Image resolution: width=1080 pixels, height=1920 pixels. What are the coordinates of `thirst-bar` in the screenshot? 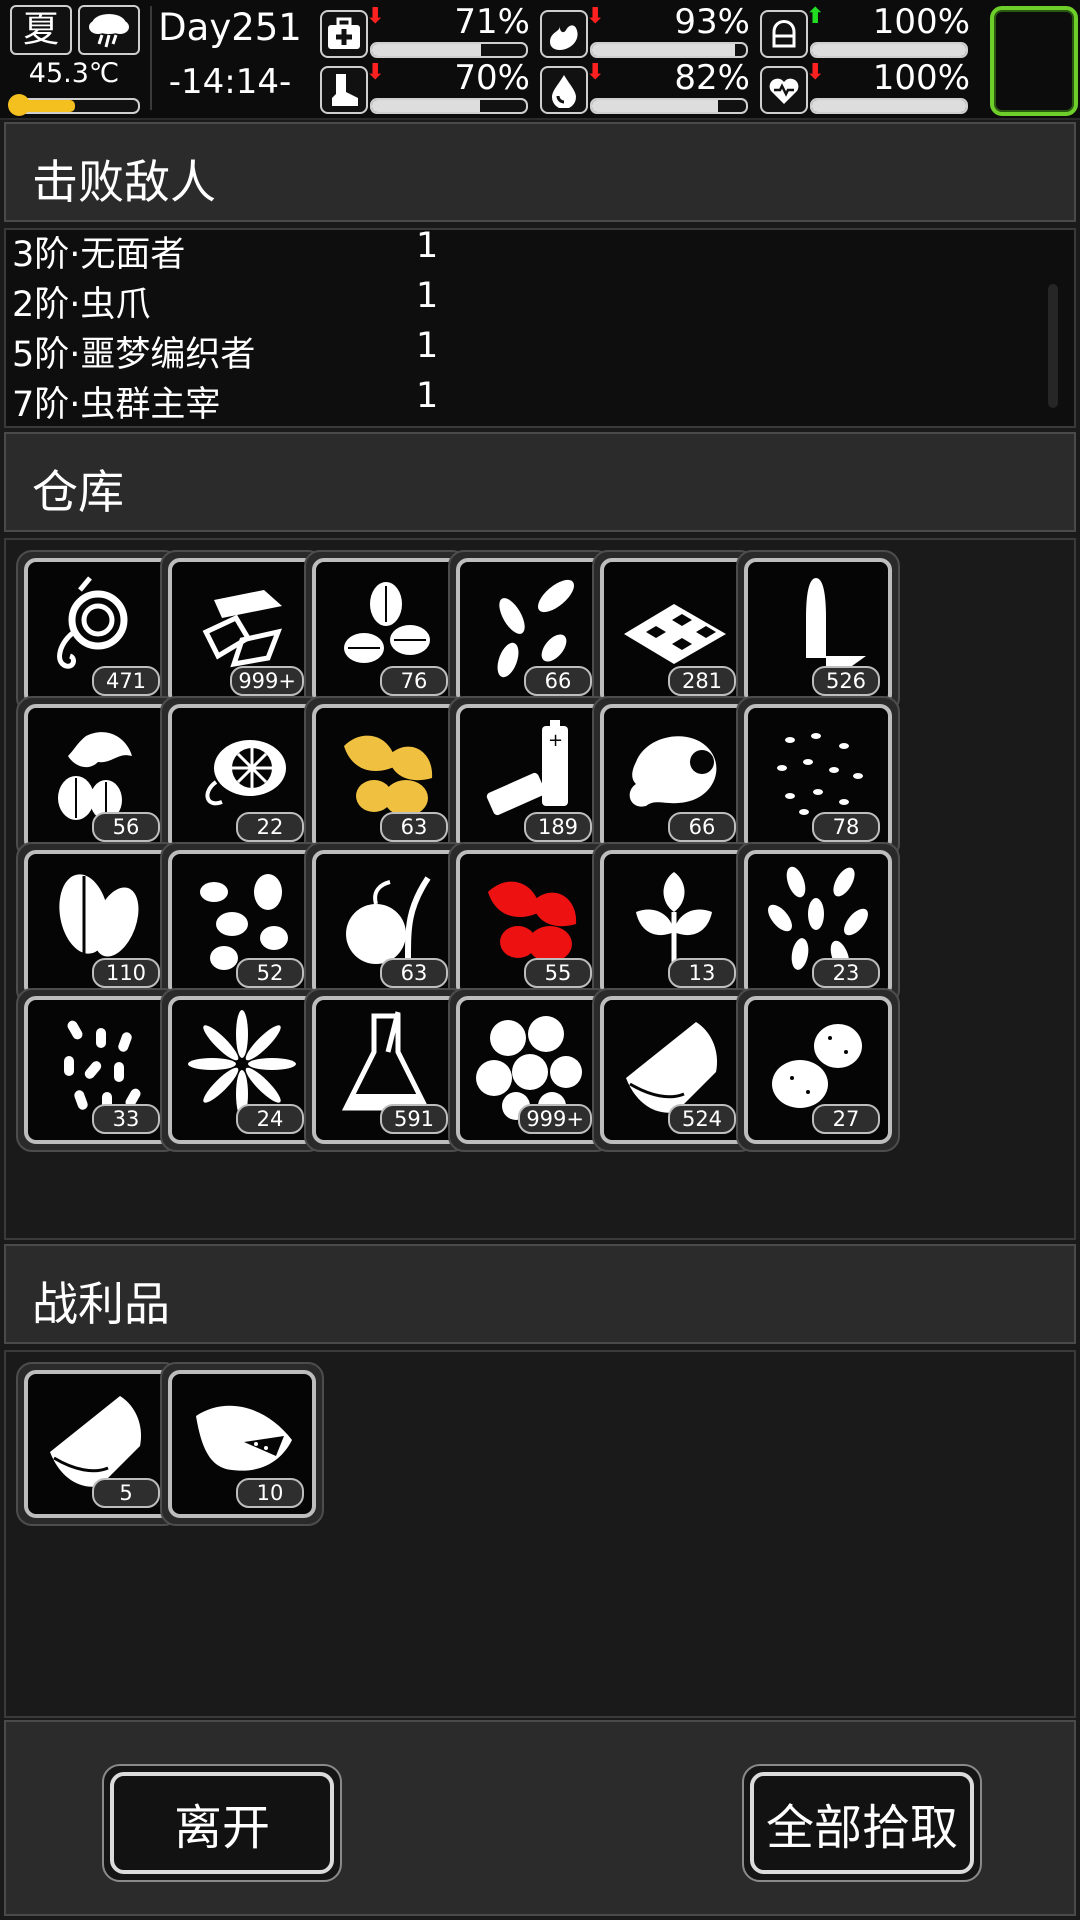 It's located at (669, 106).